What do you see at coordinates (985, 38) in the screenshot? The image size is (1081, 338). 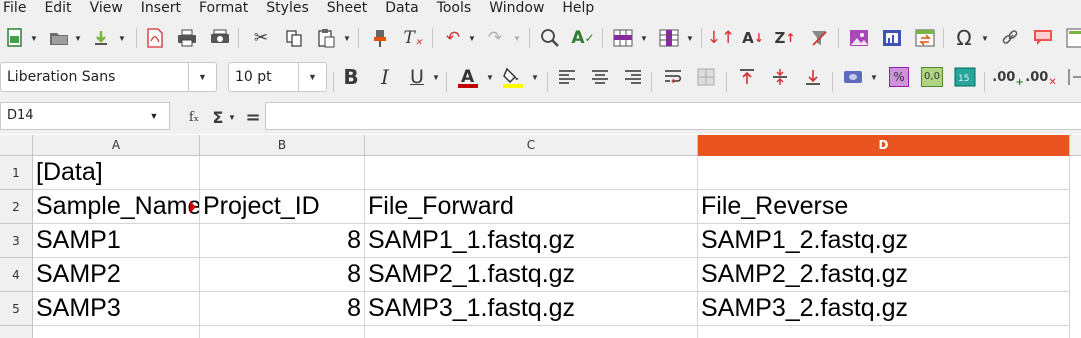 I see `special-character-dropdown-icon: ▼` at bounding box center [985, 38].